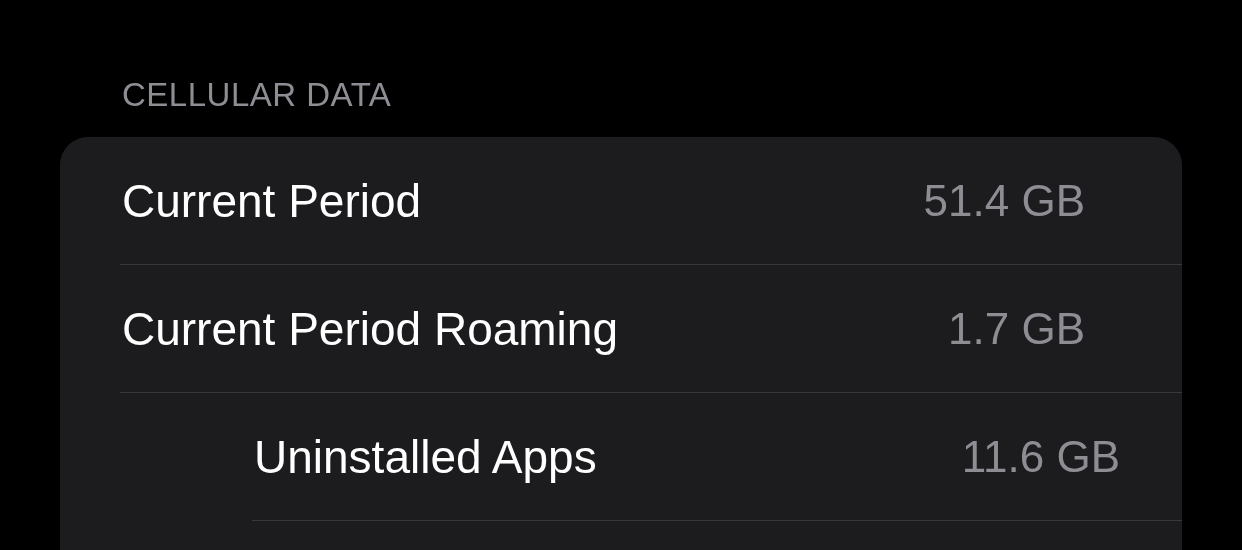  I want to click on row-label: Current Period Roaming, so click(370, 328).